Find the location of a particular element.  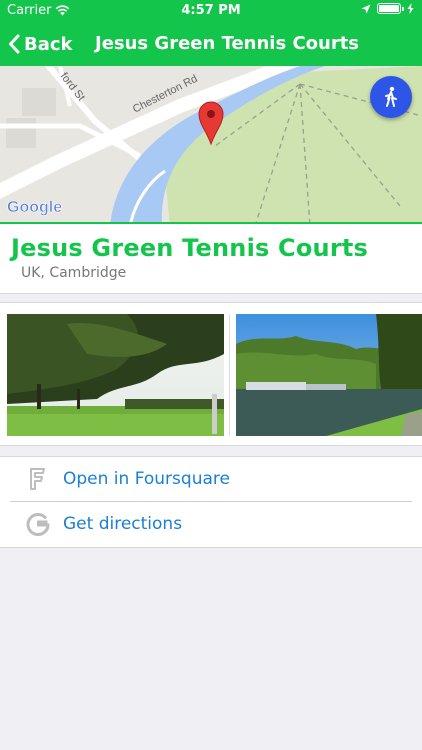

get-directions-button: Get directions is located at coordinates (211, 524).